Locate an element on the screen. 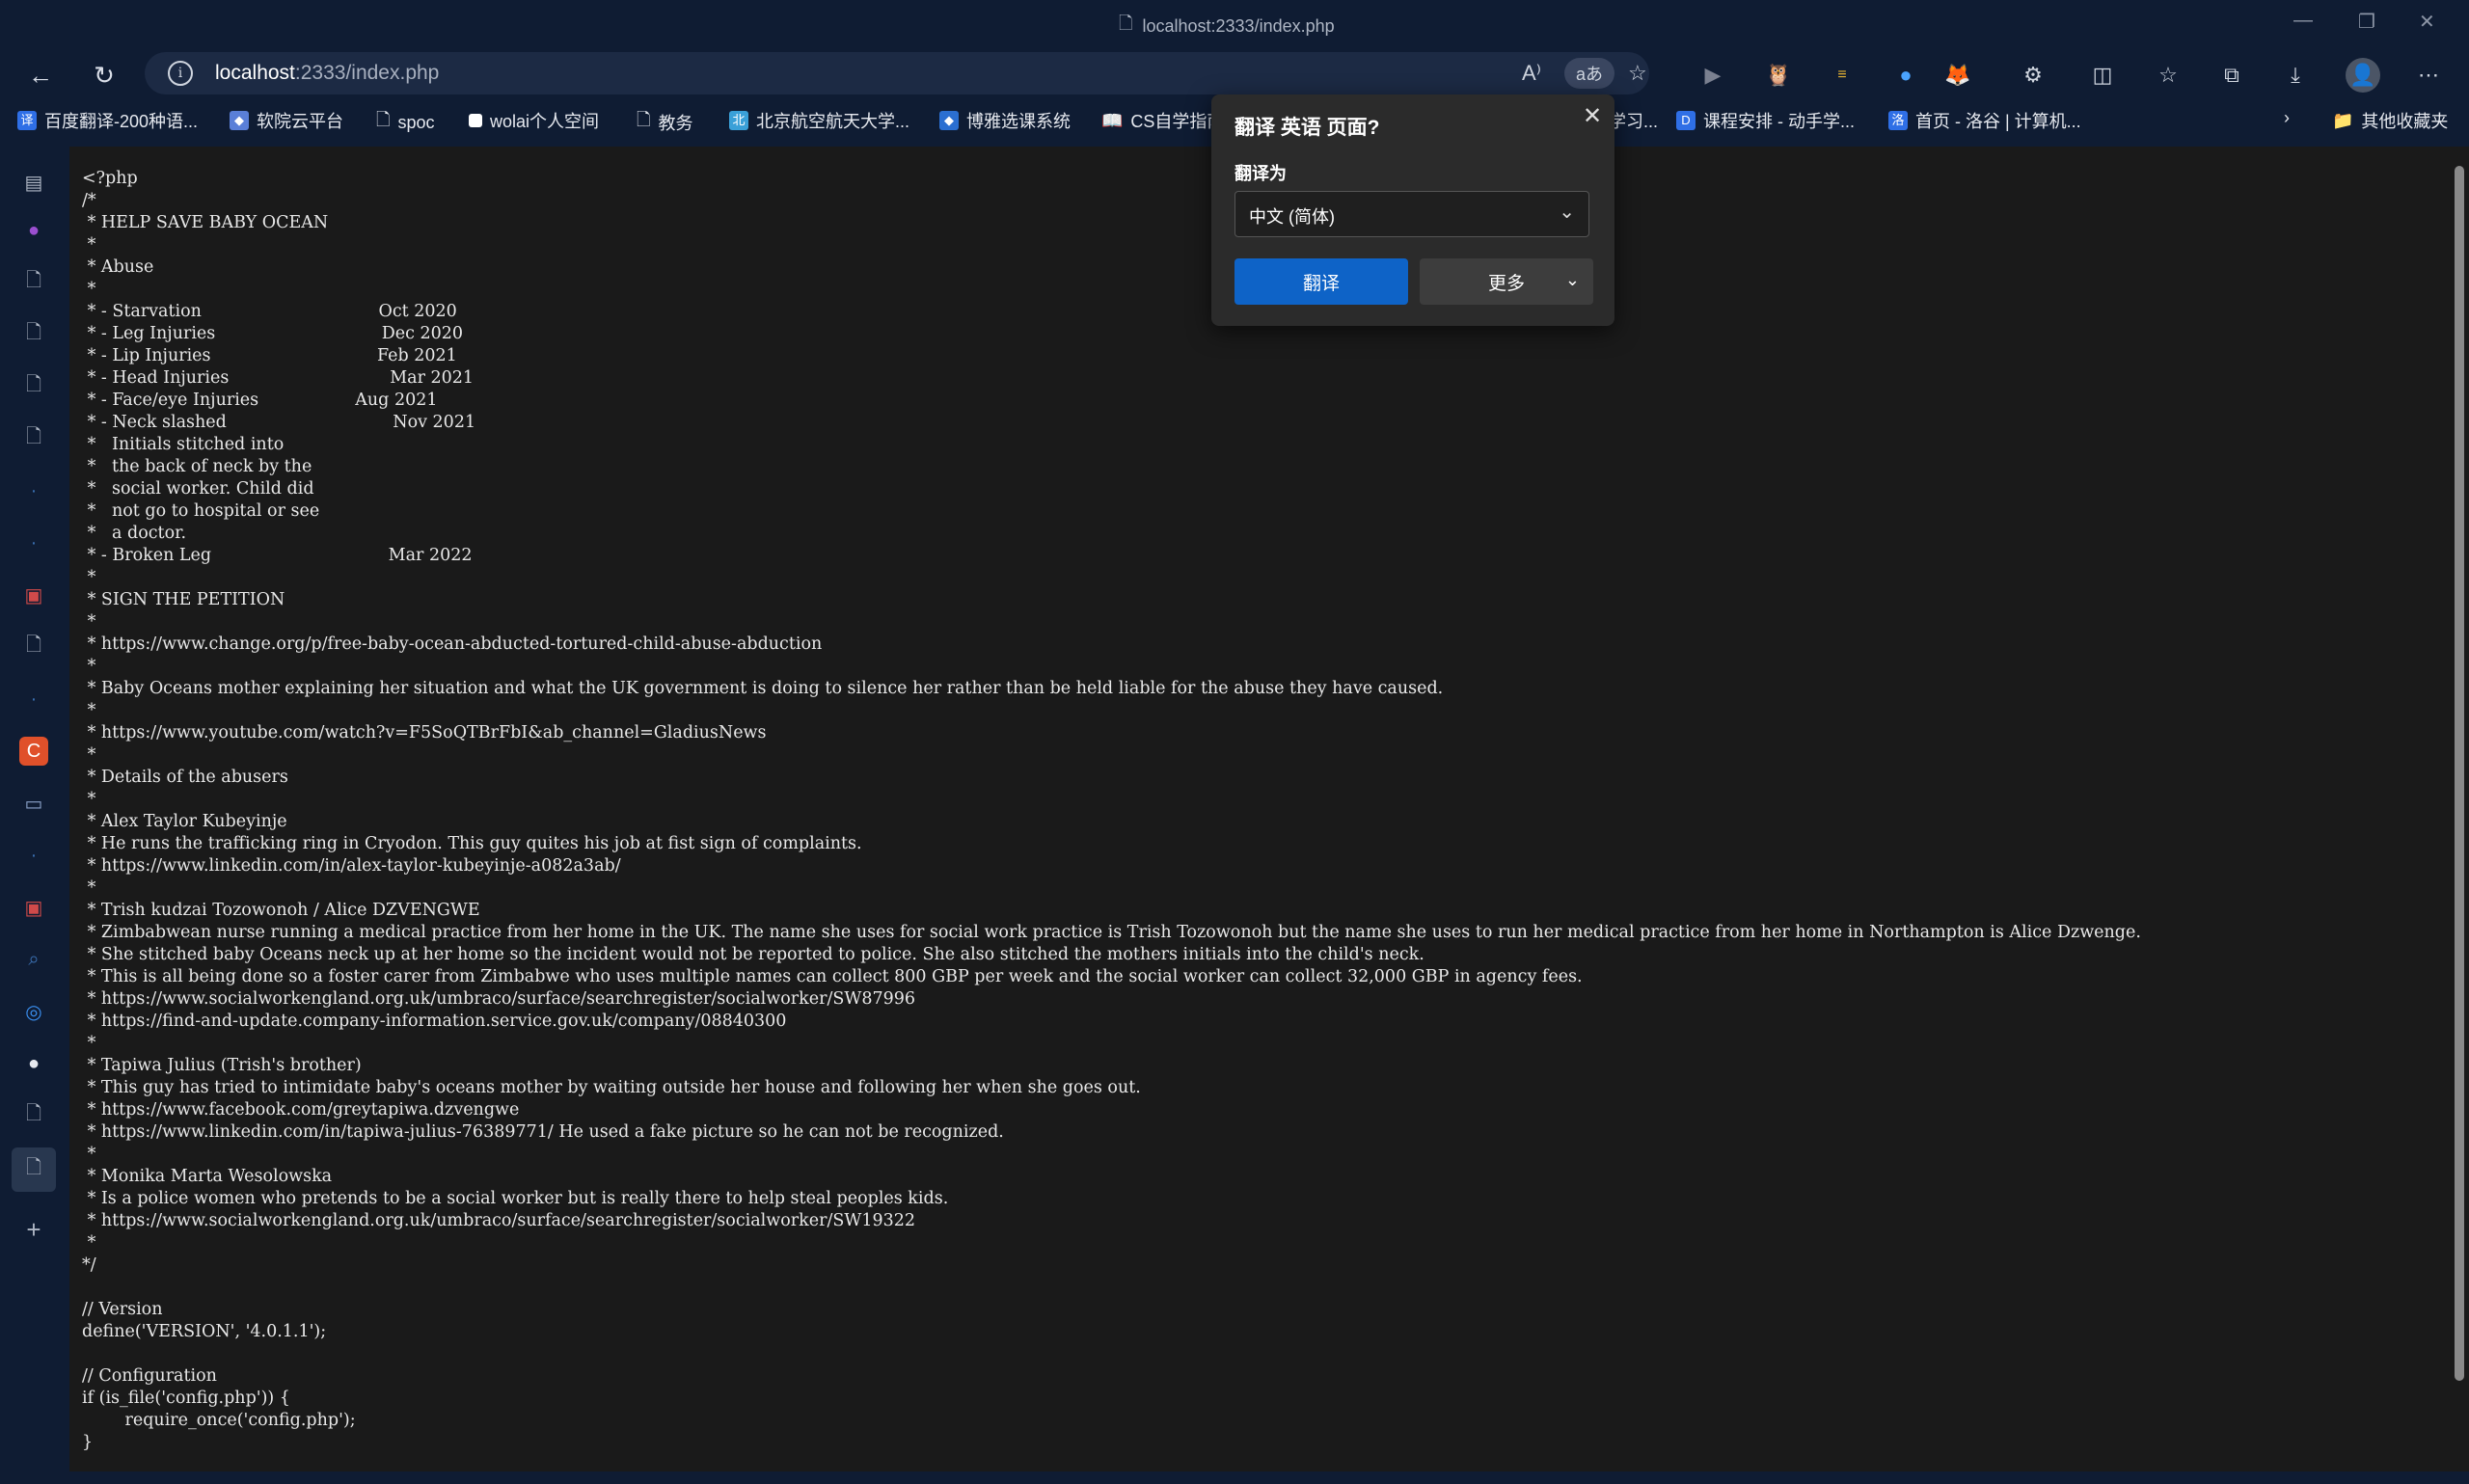 This screenshot has width=2469, height=1484. bookmark-item: 📖 CS自学指南 is located at coordinates (1162, 120).